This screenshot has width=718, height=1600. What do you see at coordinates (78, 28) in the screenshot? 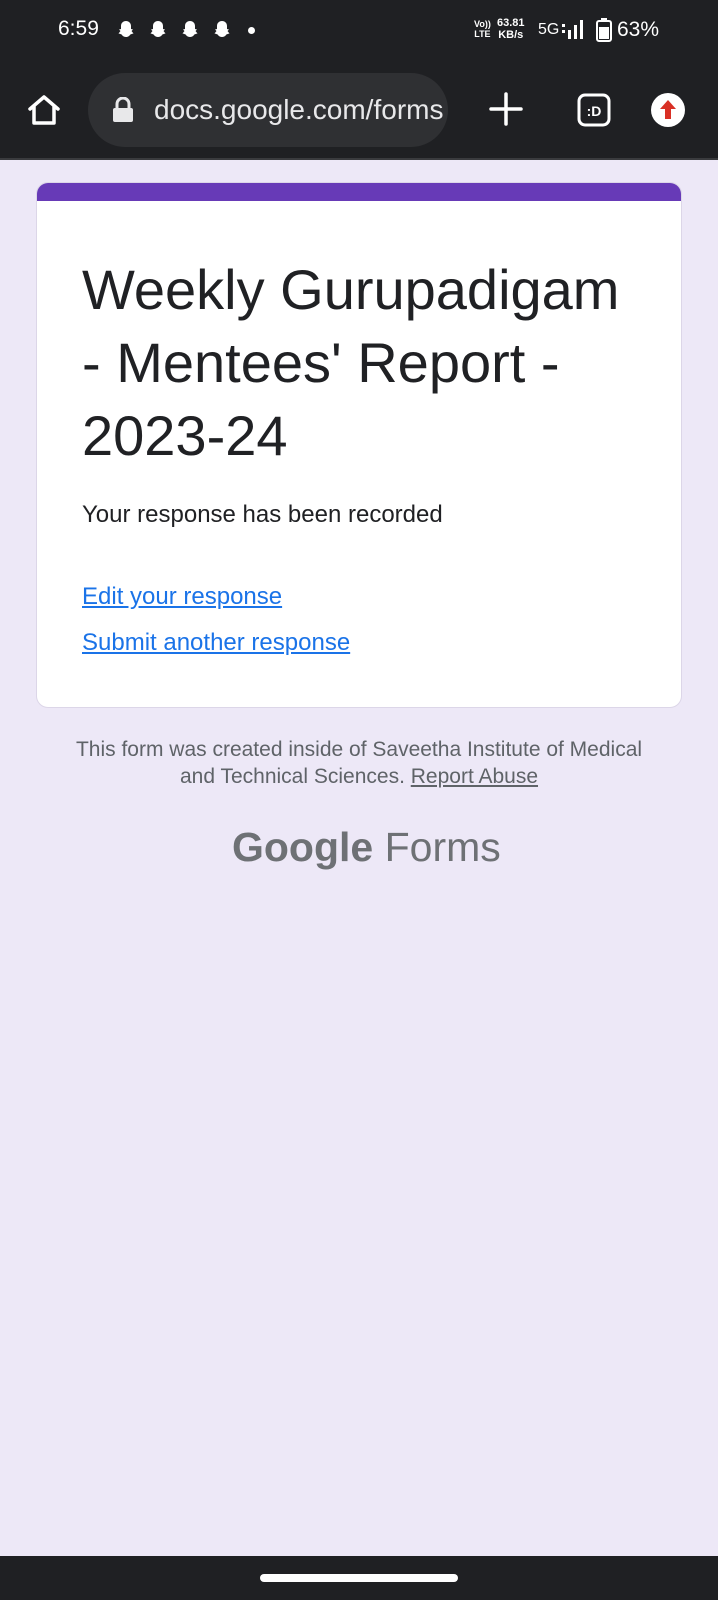
I see `status-time: 6:59` at bounding box center [78, 28].